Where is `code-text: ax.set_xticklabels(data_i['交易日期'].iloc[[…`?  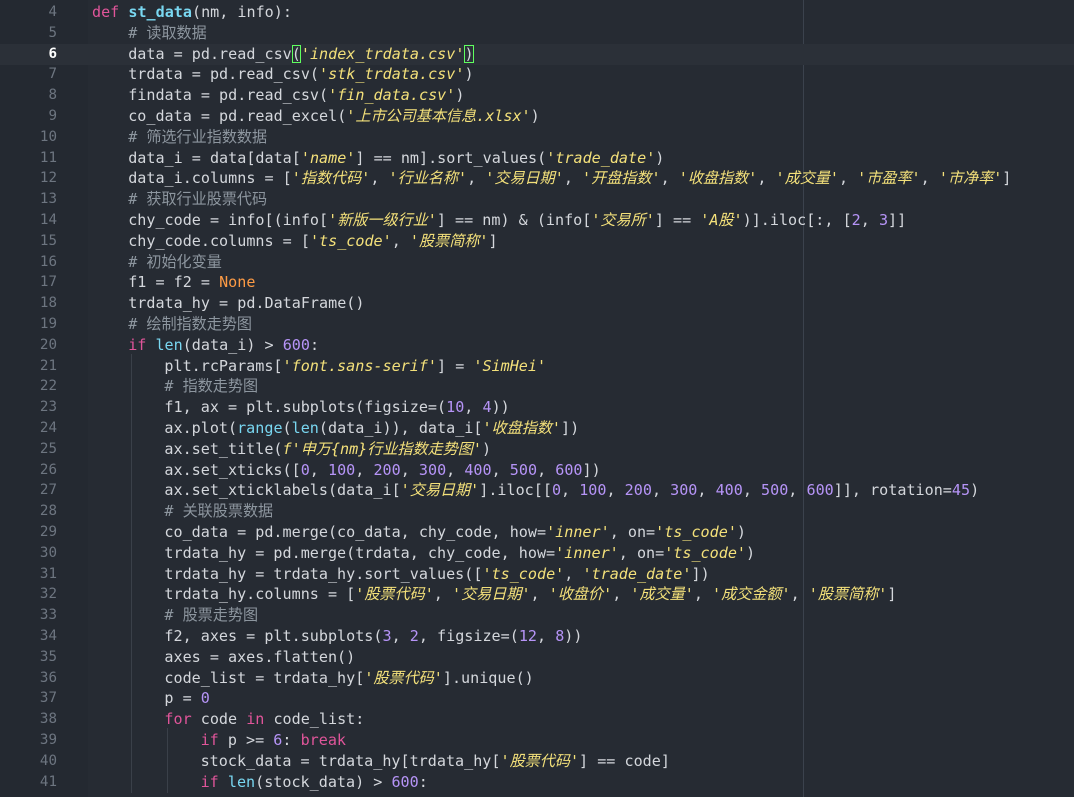
code-text: ax.set_xticklabels(data_i['交易日期'].iloc[[… is located at coordinates (571, 490).